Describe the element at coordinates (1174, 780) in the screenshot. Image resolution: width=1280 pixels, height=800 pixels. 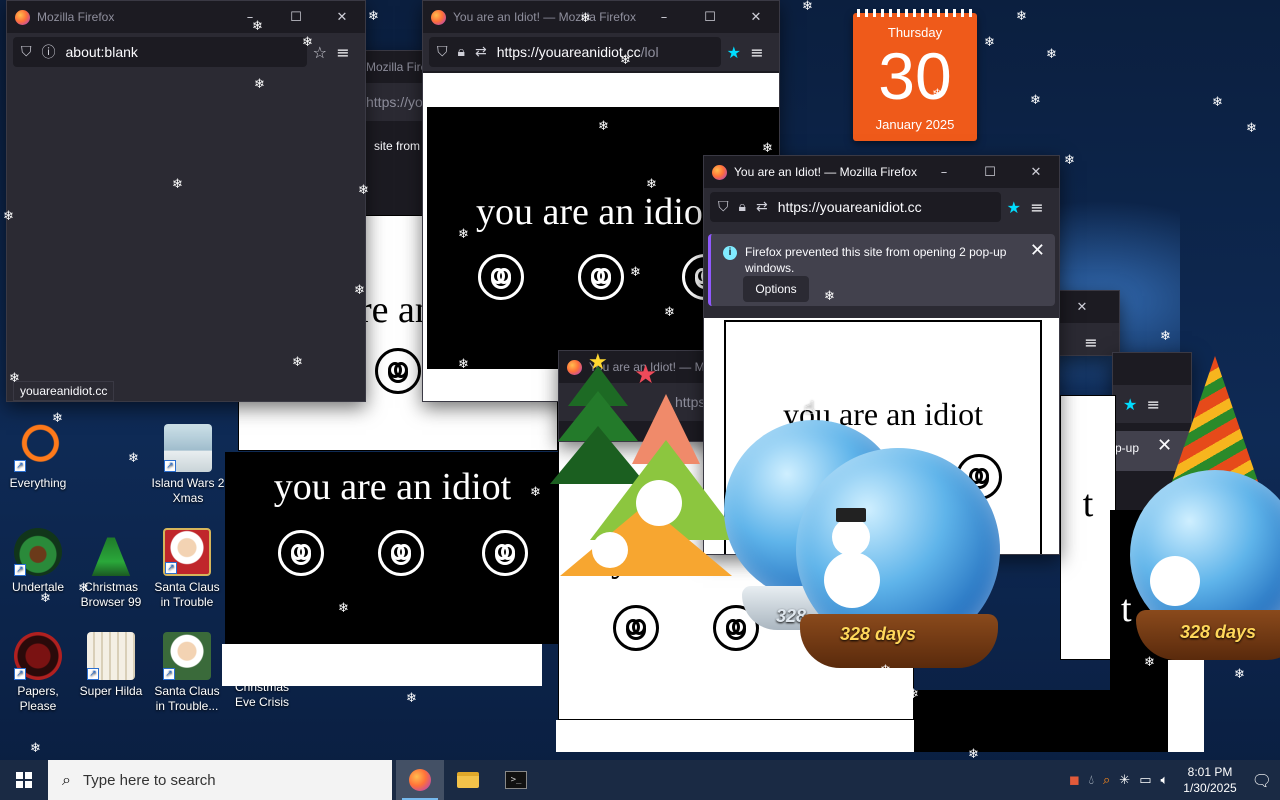
I see `system-tray: ◼ 💧︎ ⌕ ✳ ▭ 🔈︎ 8:01 PM 1/30/2025 🗨︎` at that location.